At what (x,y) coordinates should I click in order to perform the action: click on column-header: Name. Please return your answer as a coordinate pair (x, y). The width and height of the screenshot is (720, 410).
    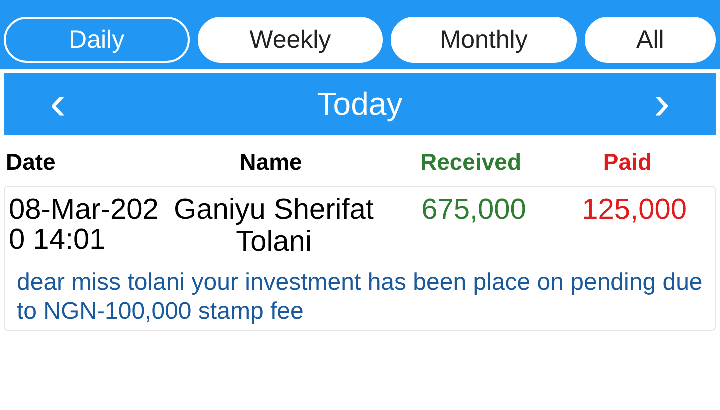
    Looking at the image, I should click on (271, 162).